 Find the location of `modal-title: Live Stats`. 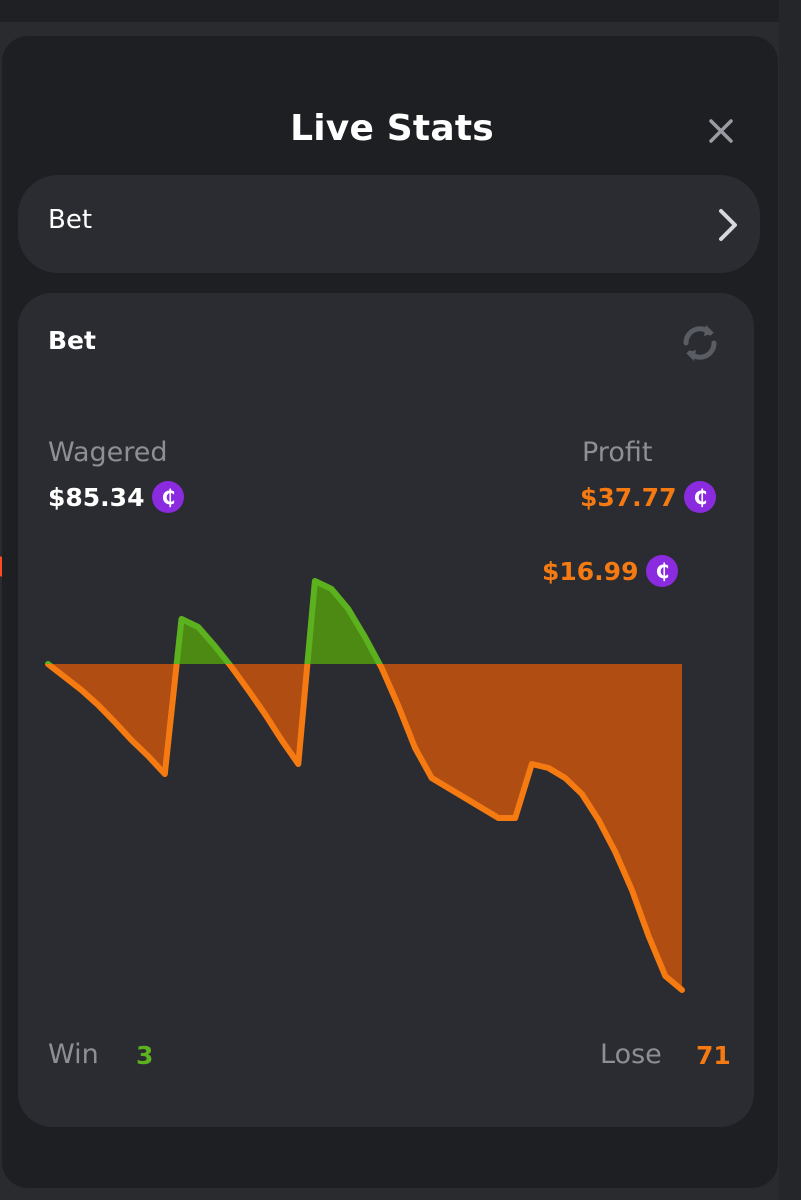

modal-title: Live Stats is located at coordinates (392, 128).